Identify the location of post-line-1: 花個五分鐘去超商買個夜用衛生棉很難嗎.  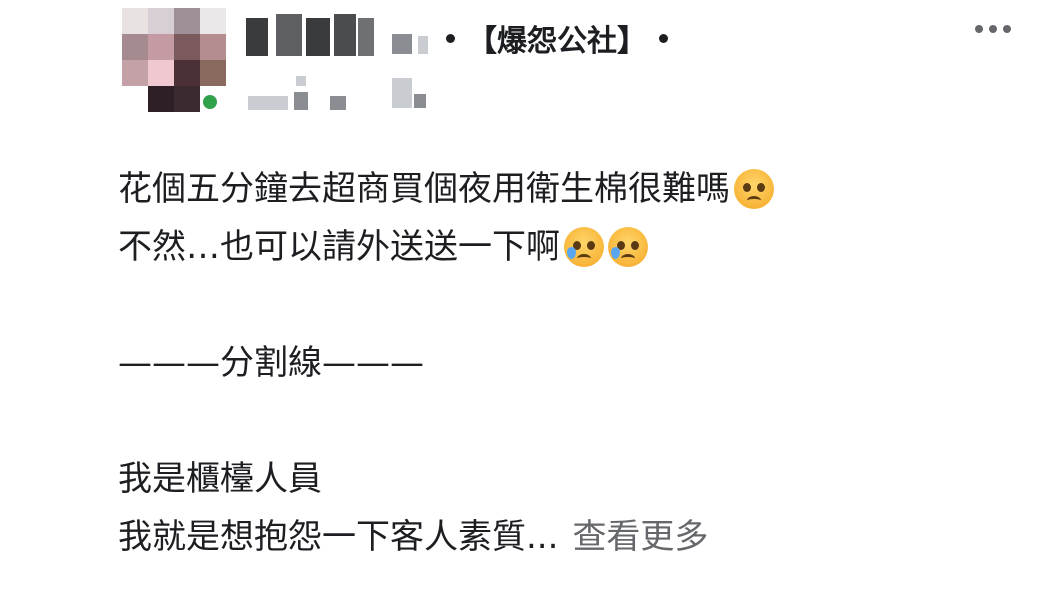
(568, 189).